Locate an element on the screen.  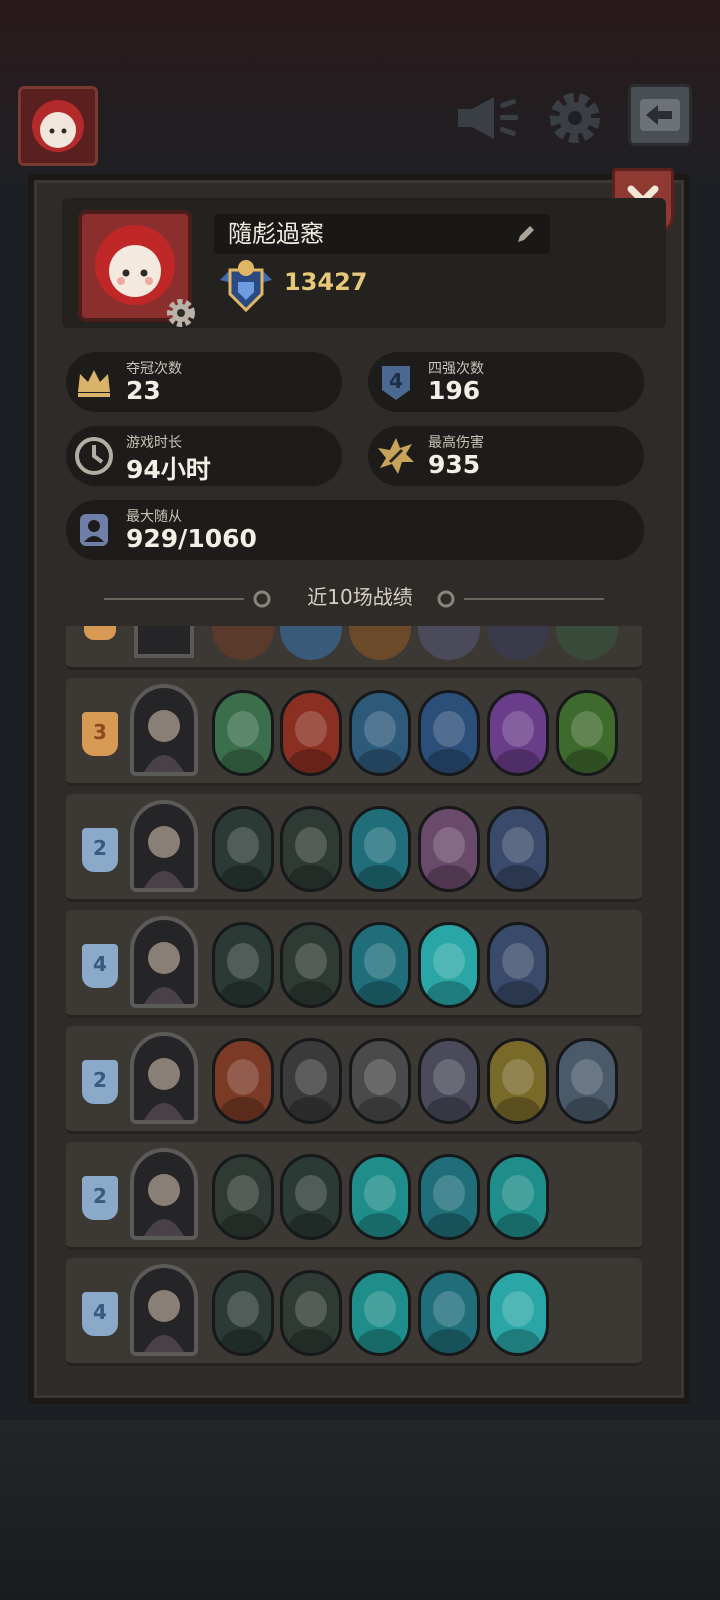
top4-shield-icon: 4 is located at coordinates (396, 382).